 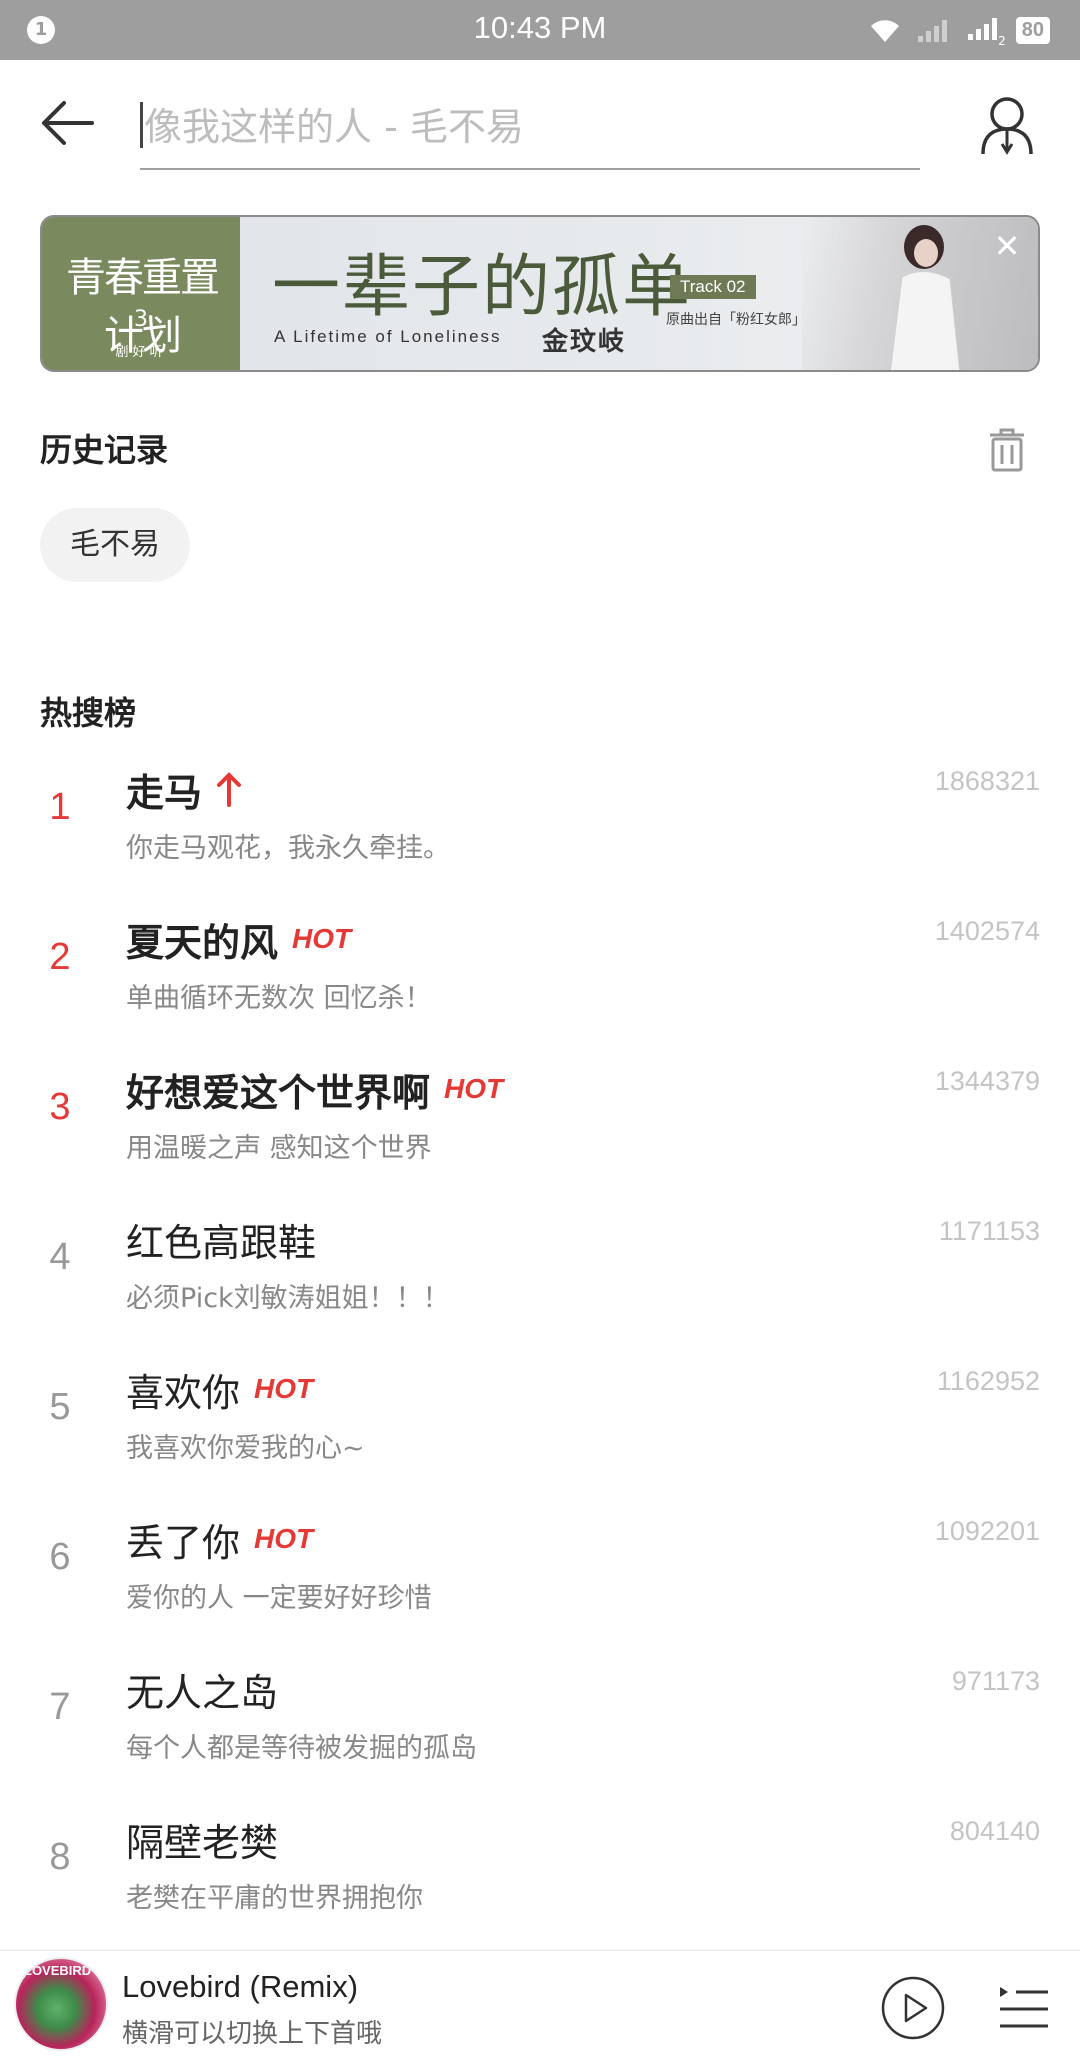 What do you see at coordinates (288, 848) in the screenshot?
I see `hot-search-description: 你走马观花，我永久牵挂。` at bounding box center [288, 848].